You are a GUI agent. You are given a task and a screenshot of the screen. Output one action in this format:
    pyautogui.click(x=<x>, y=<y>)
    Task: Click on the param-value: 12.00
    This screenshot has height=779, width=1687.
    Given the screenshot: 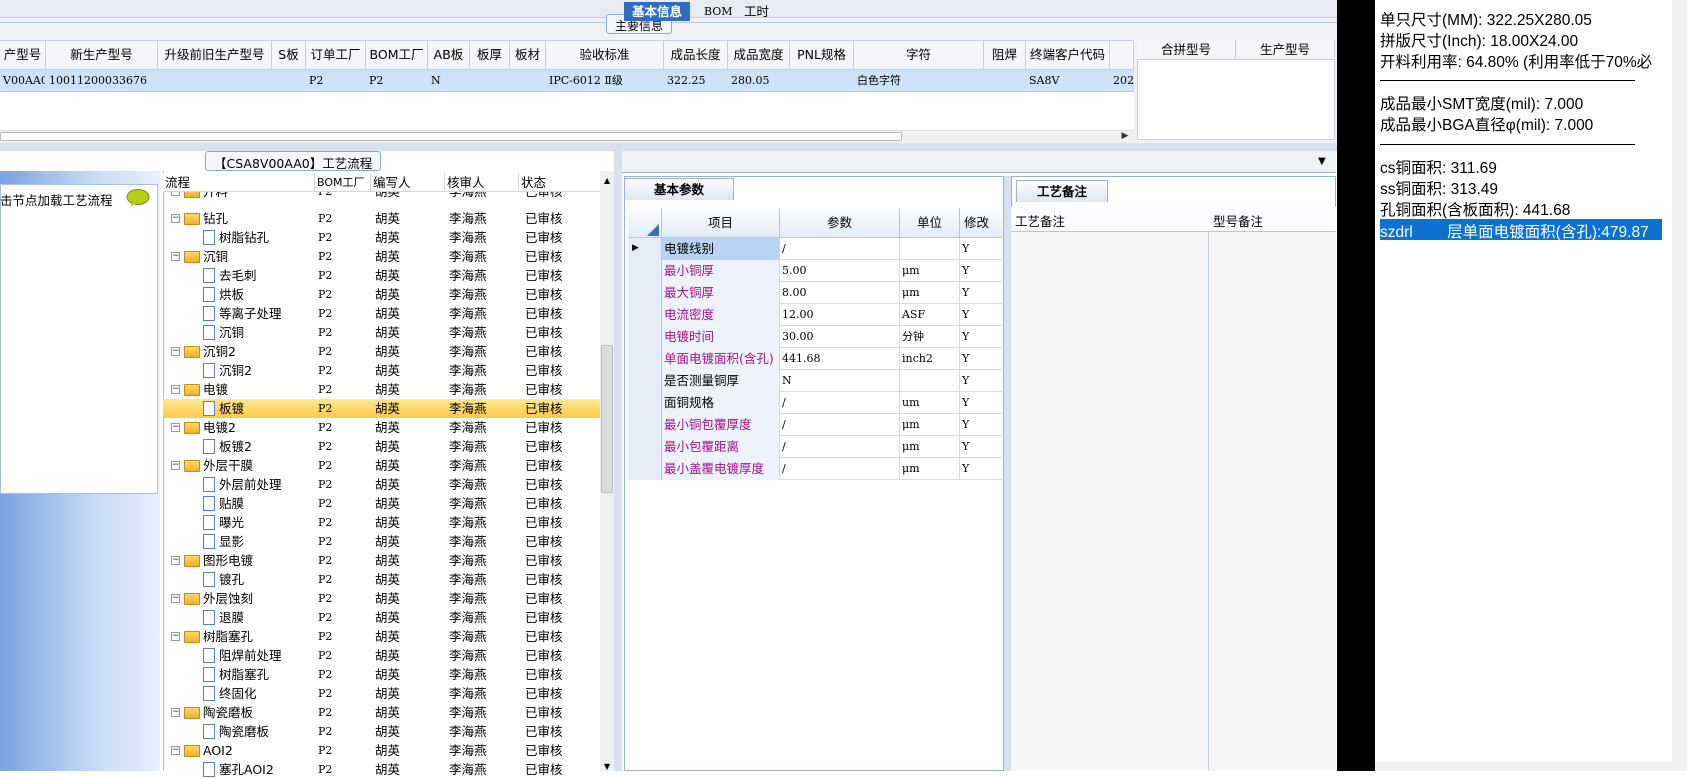 What is the action you would take?
    pyautogui.click(x=840, y=315)
    